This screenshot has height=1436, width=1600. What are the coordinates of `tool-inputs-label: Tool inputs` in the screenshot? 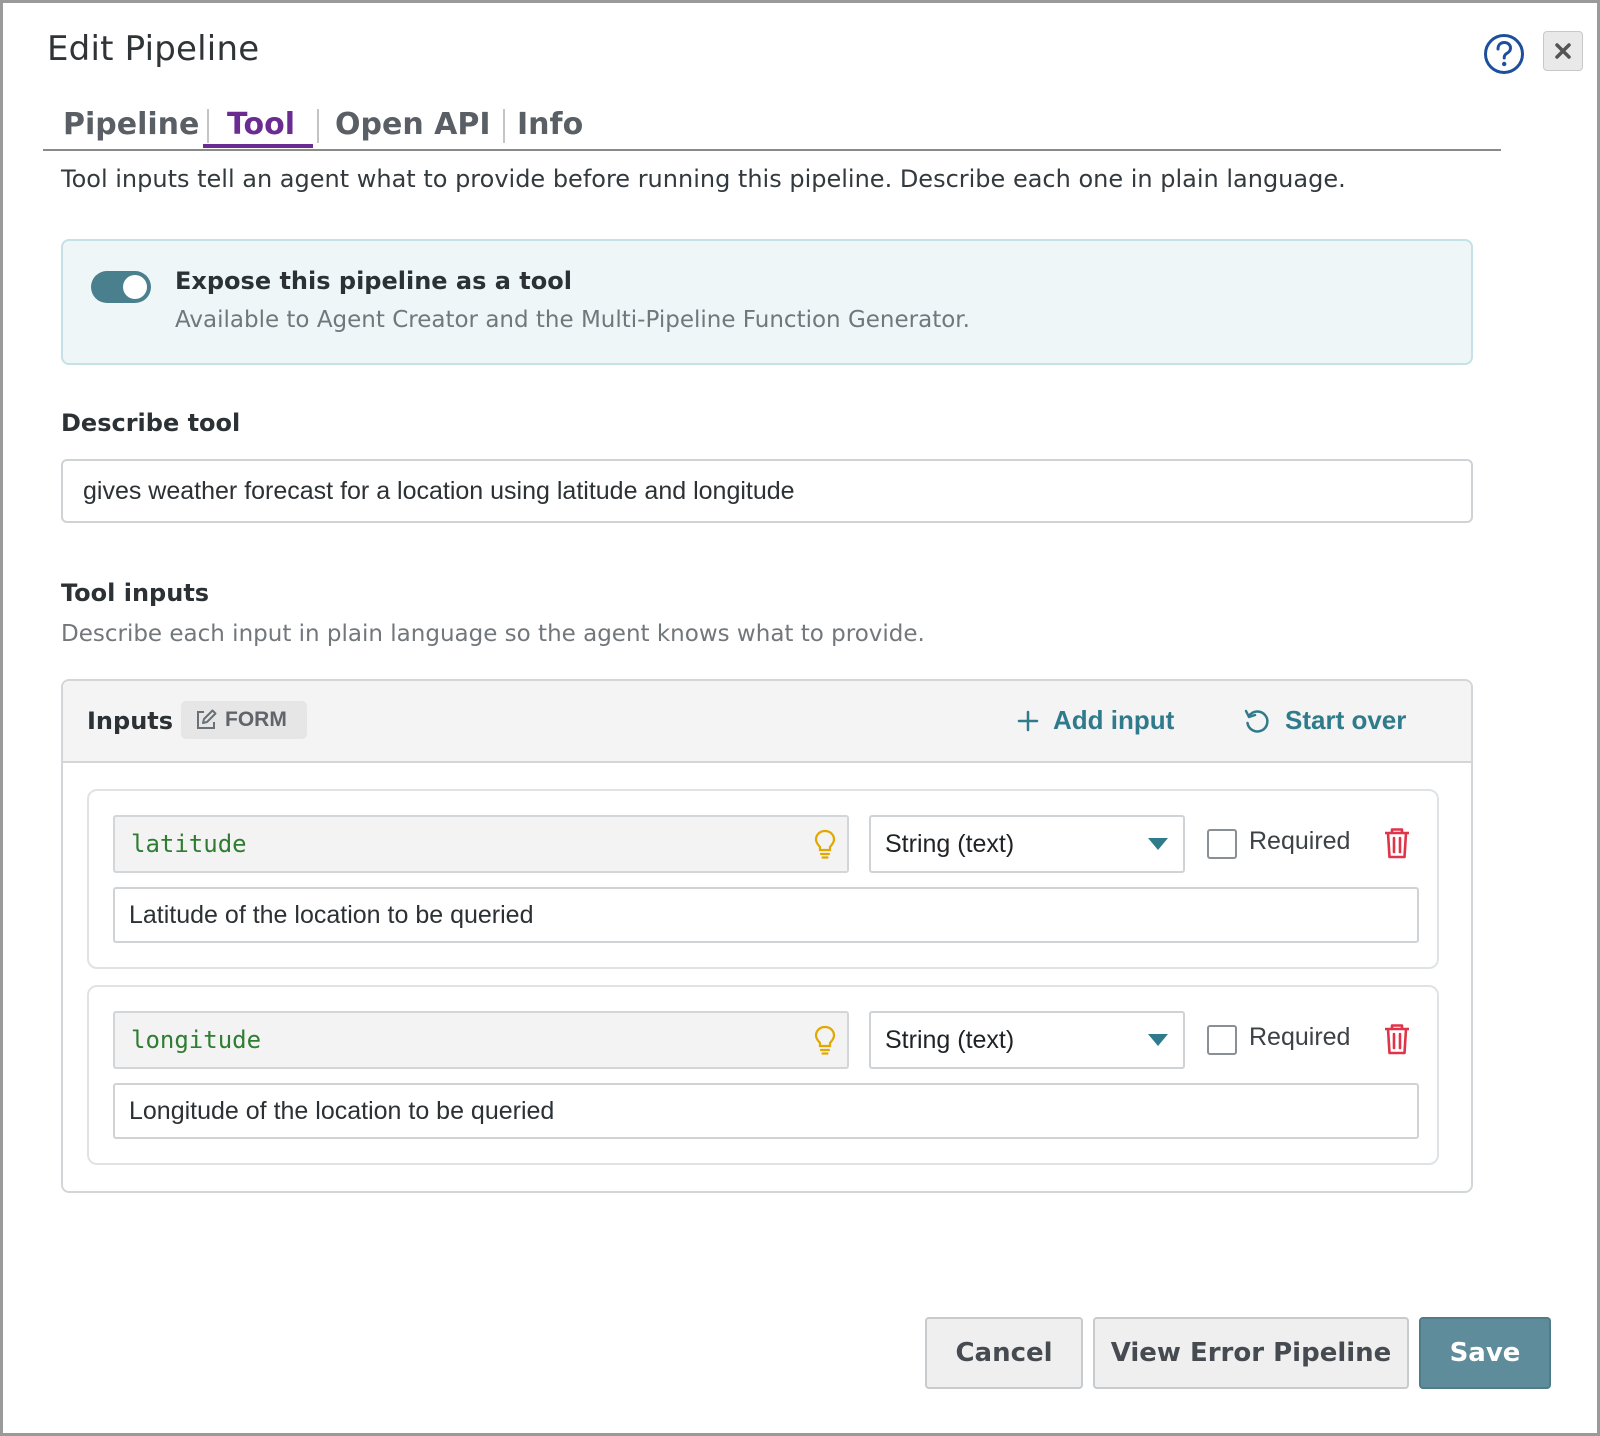 It's located at (135, 593).